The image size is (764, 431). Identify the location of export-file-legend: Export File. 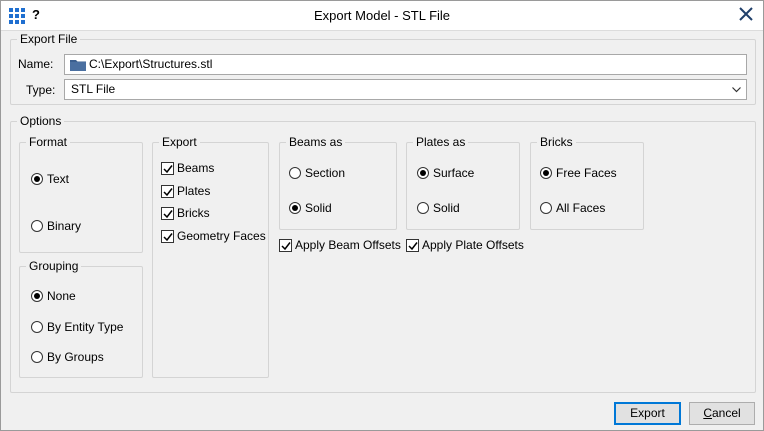
(49, 39).